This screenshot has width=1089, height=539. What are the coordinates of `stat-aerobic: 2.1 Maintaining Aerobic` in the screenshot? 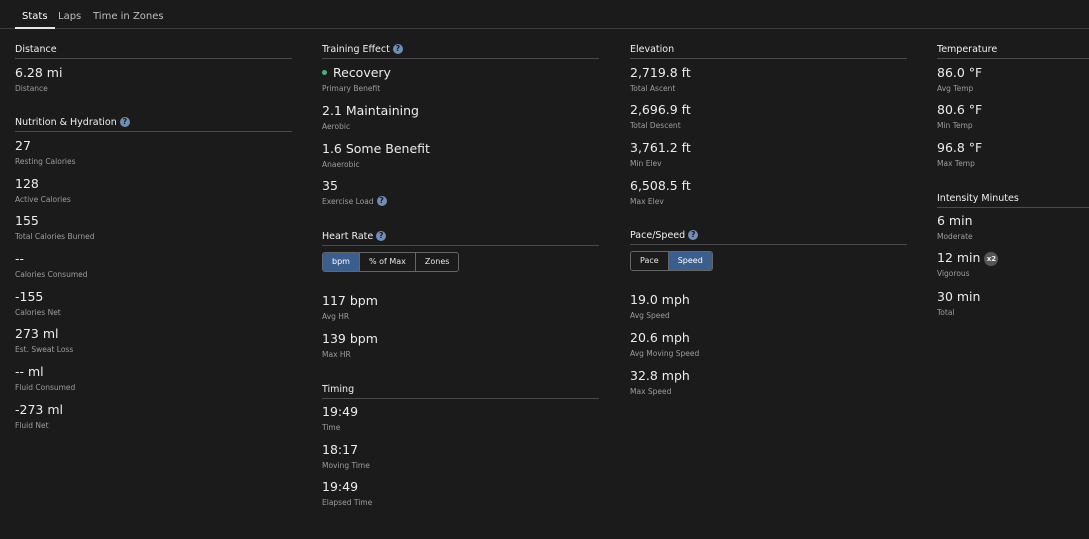 It's located at (370, 117).